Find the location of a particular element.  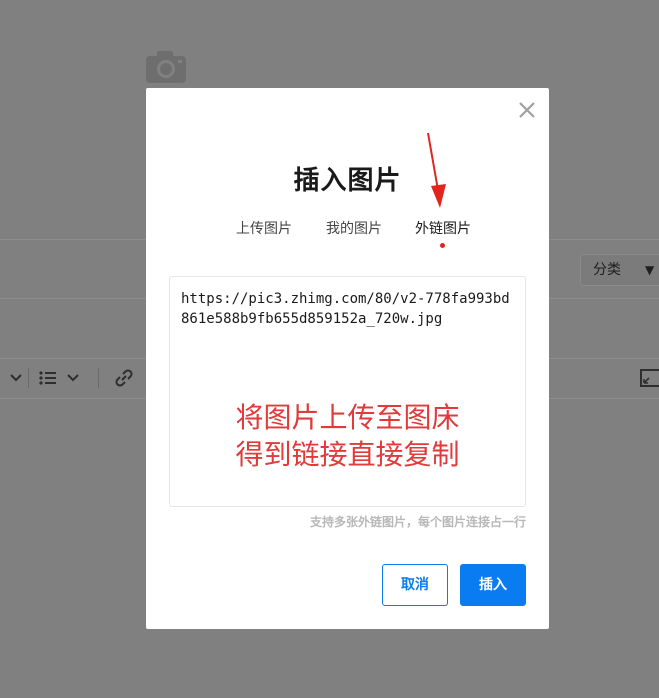

active-tab-indicator is located at coordinates (442, 245).